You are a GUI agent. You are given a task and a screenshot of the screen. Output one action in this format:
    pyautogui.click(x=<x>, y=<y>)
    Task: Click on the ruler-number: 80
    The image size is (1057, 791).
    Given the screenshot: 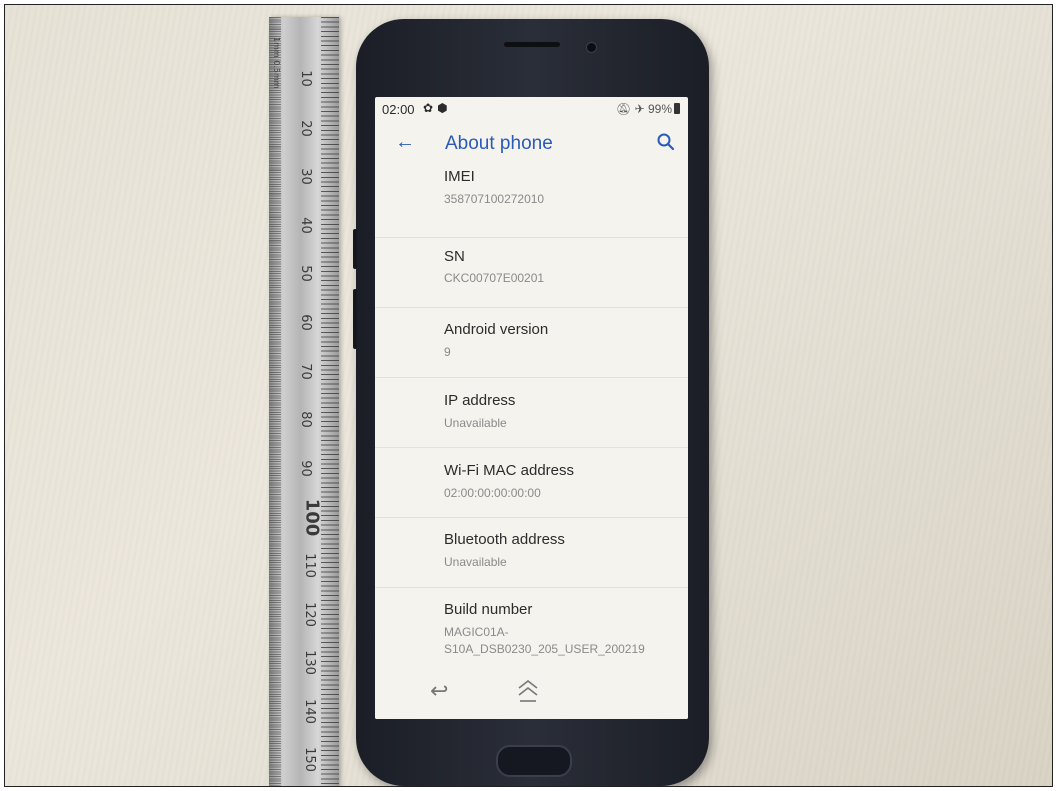 What is the action you would take?
    pyautogui.click(x=305, y=419)
    